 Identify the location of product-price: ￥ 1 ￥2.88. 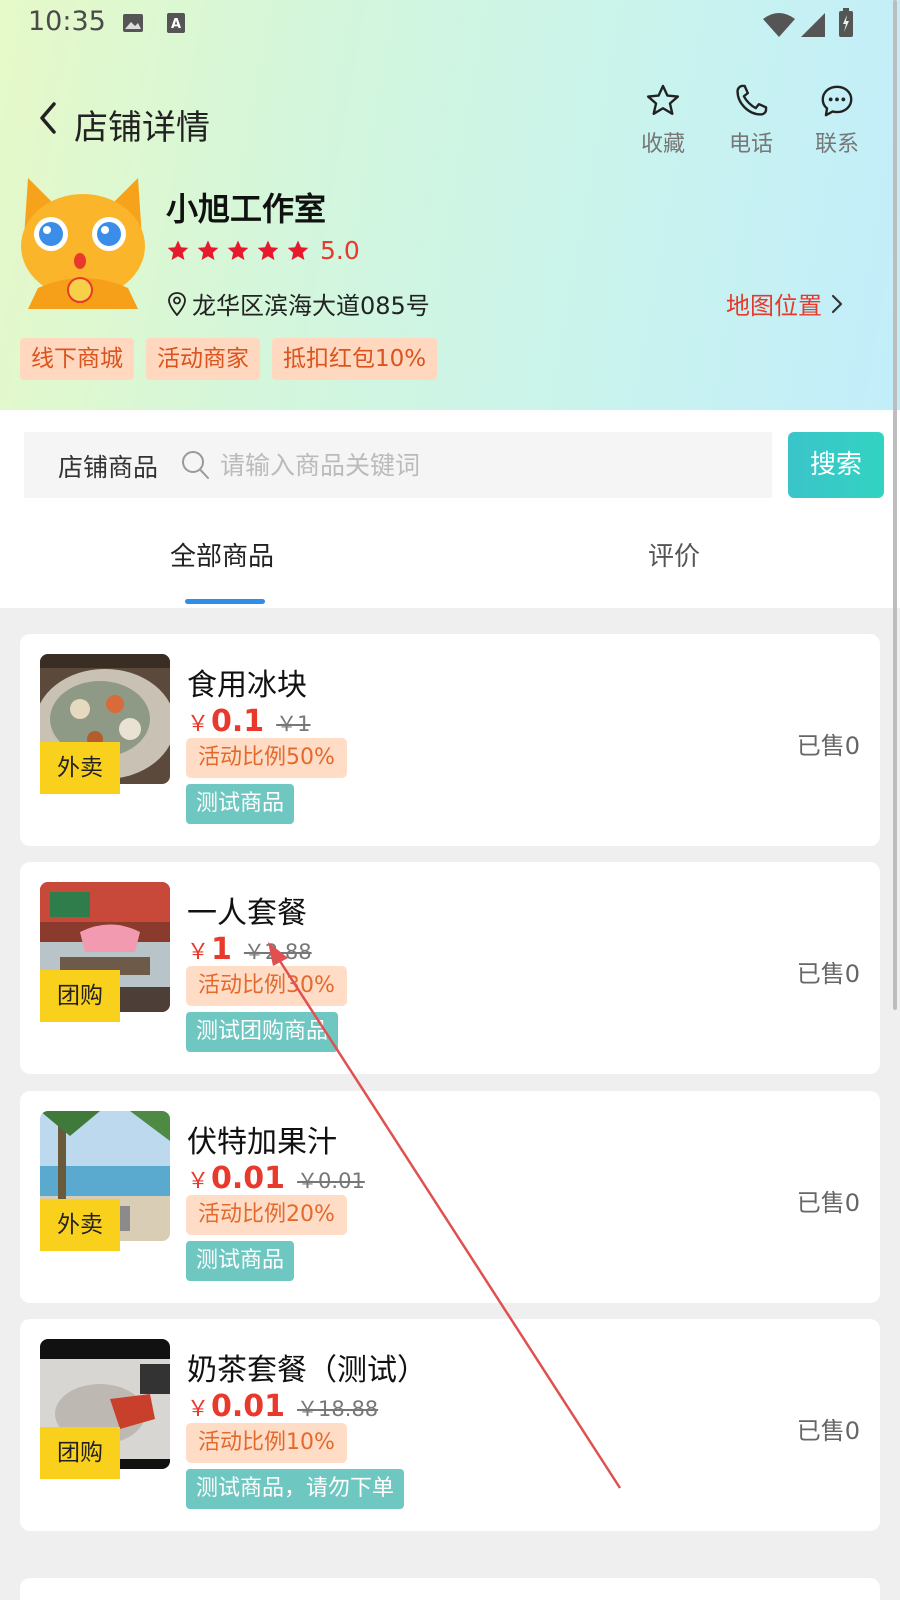
(249, 949).